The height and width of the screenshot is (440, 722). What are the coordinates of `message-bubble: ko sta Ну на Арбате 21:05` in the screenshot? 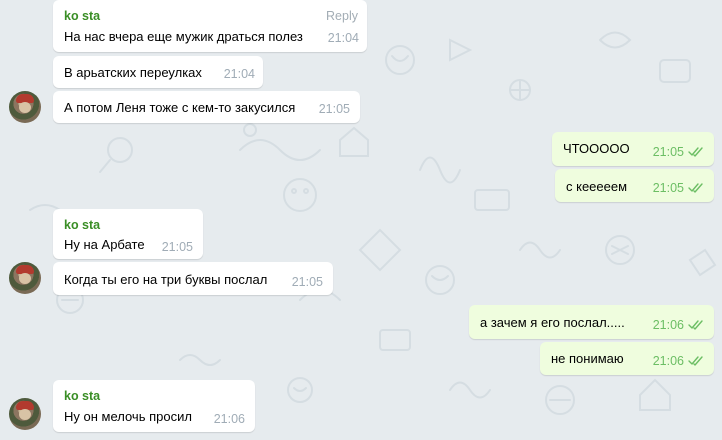 It's located at (128, 234).